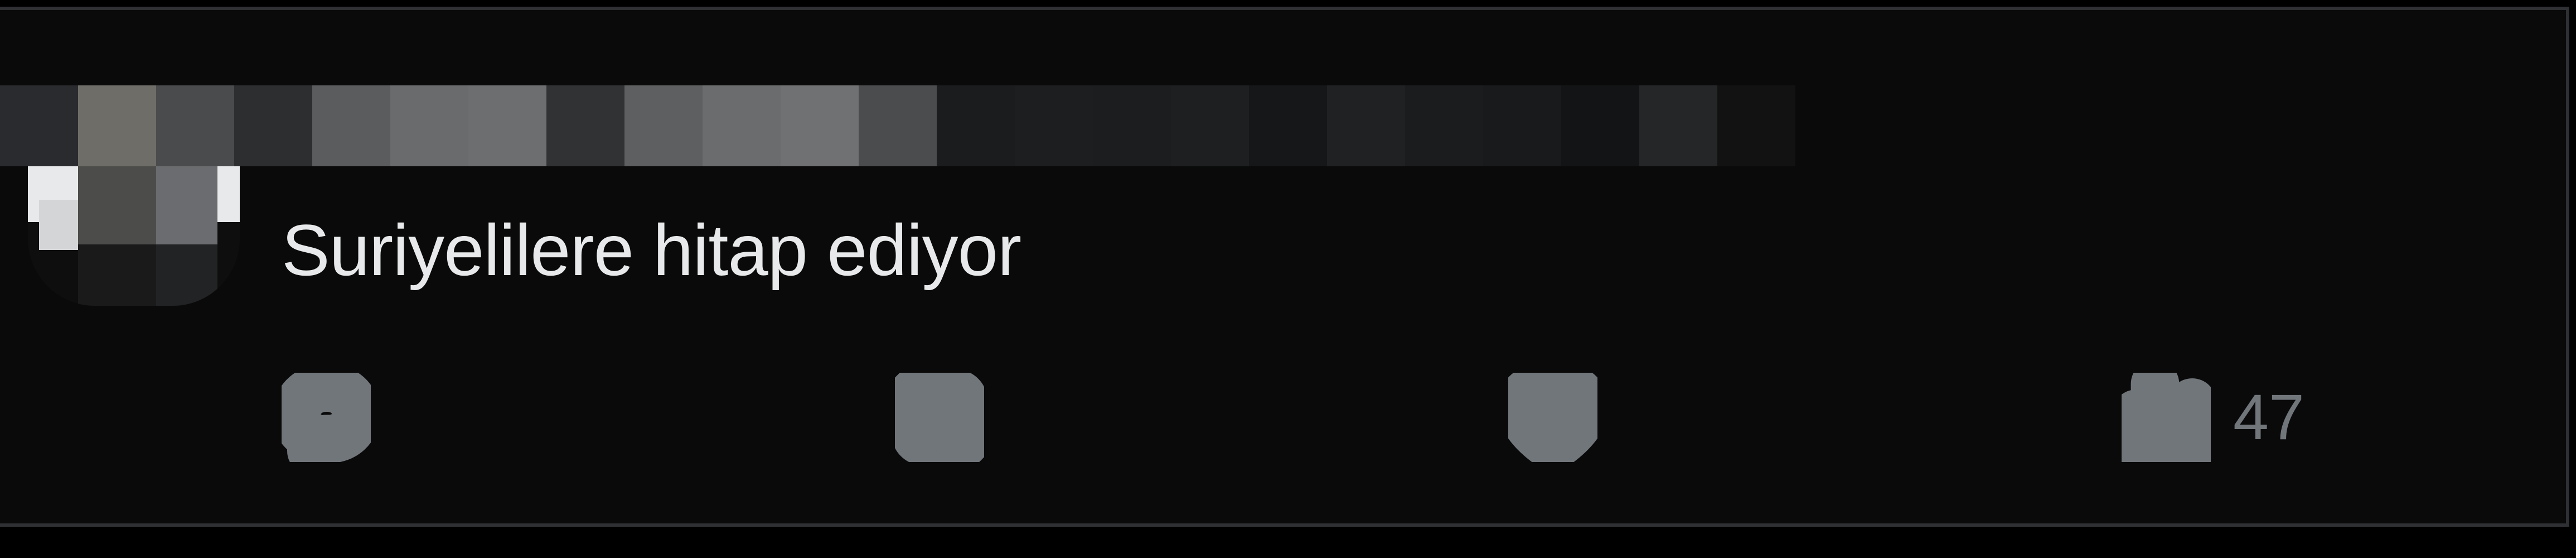  I want to click on redacted-user-header, so click(906, 126).